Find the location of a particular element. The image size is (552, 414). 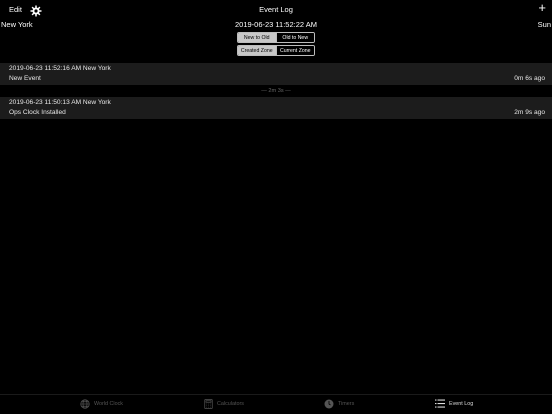

sort-order-segmented-control: New to Old Old to New is located at coordinates (276, 37).